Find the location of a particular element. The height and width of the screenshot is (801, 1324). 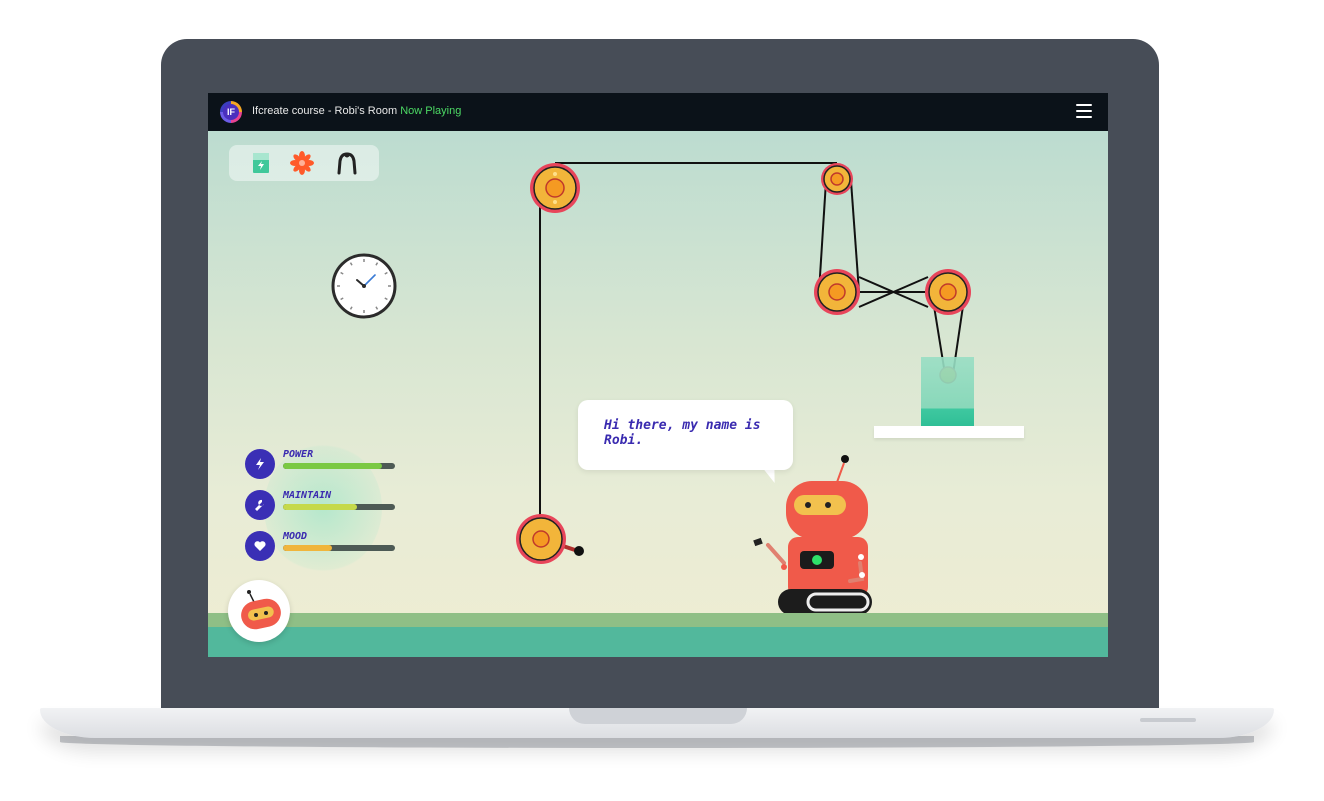

pulley-top-right is located at coordinates (837, 179).